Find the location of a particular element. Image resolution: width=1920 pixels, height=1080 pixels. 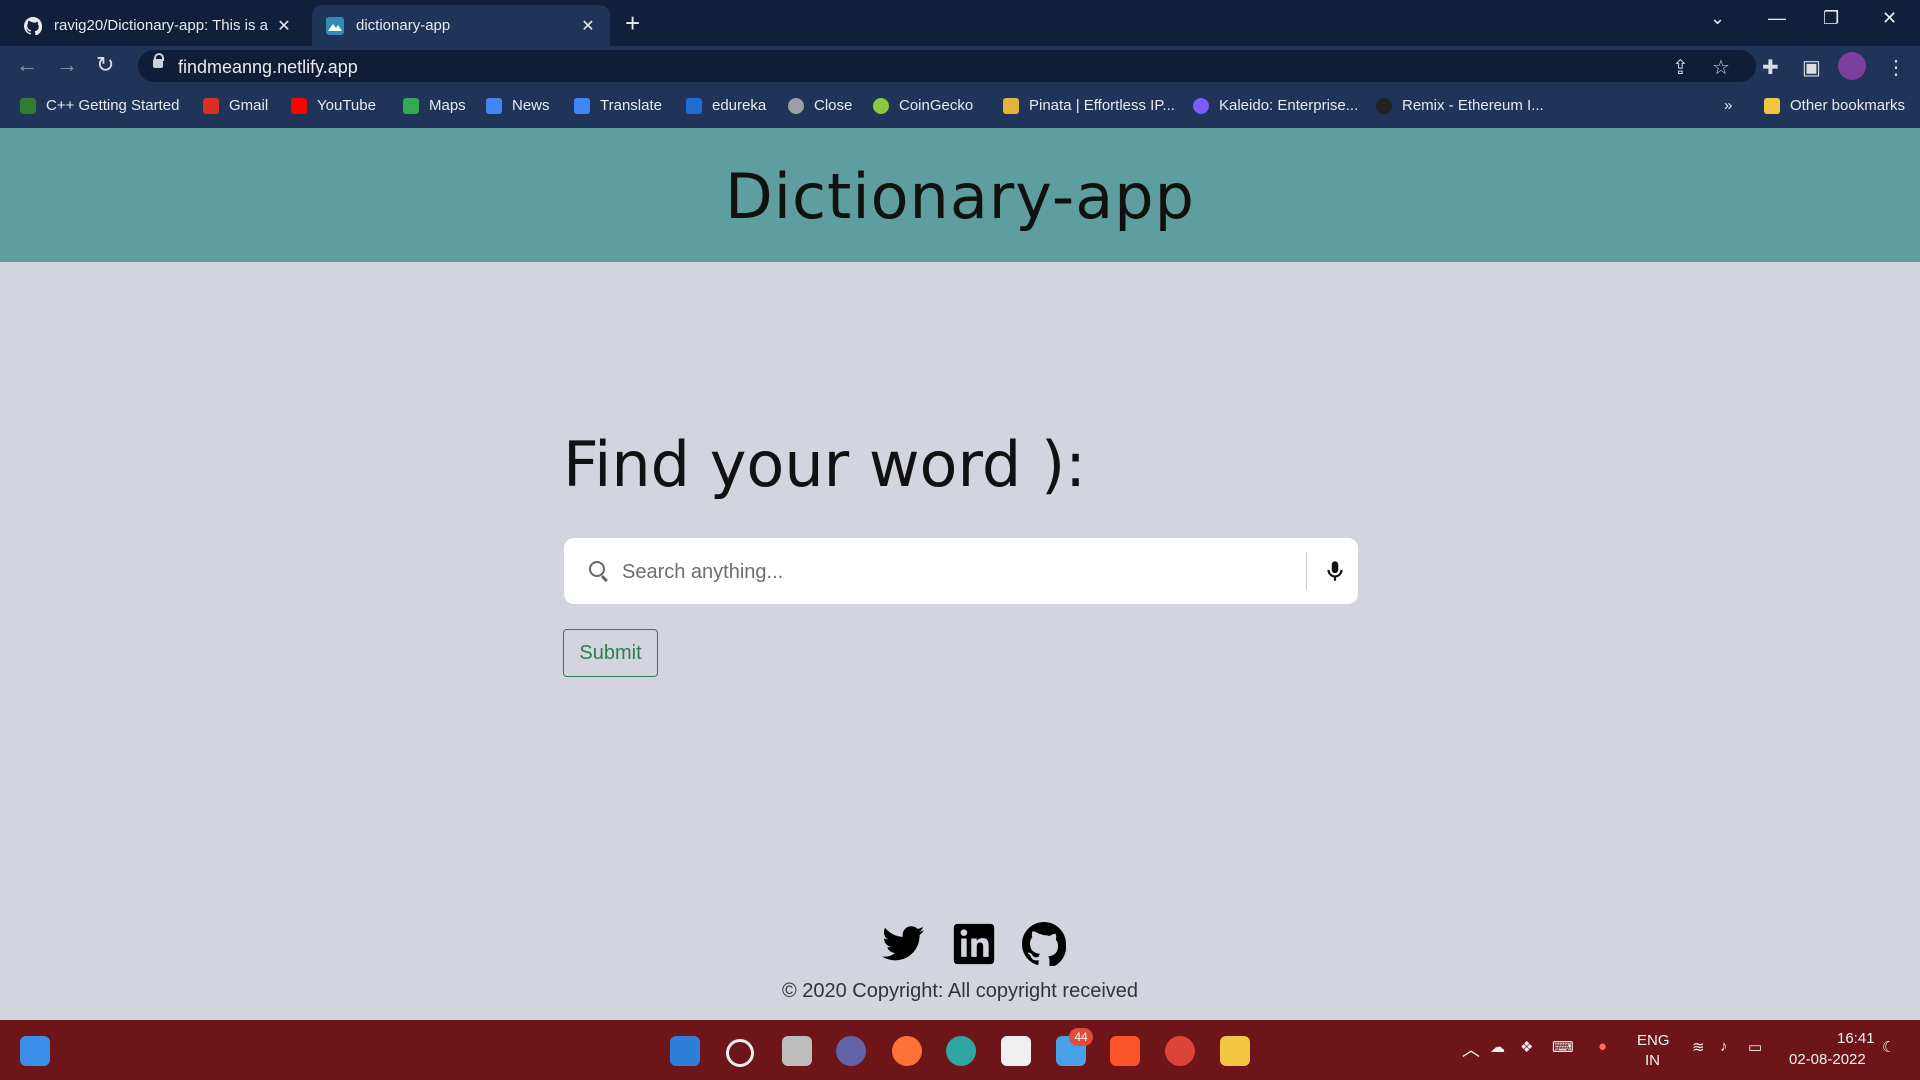

more-bookmarks-label: » is located at coordinates (1728, 105).